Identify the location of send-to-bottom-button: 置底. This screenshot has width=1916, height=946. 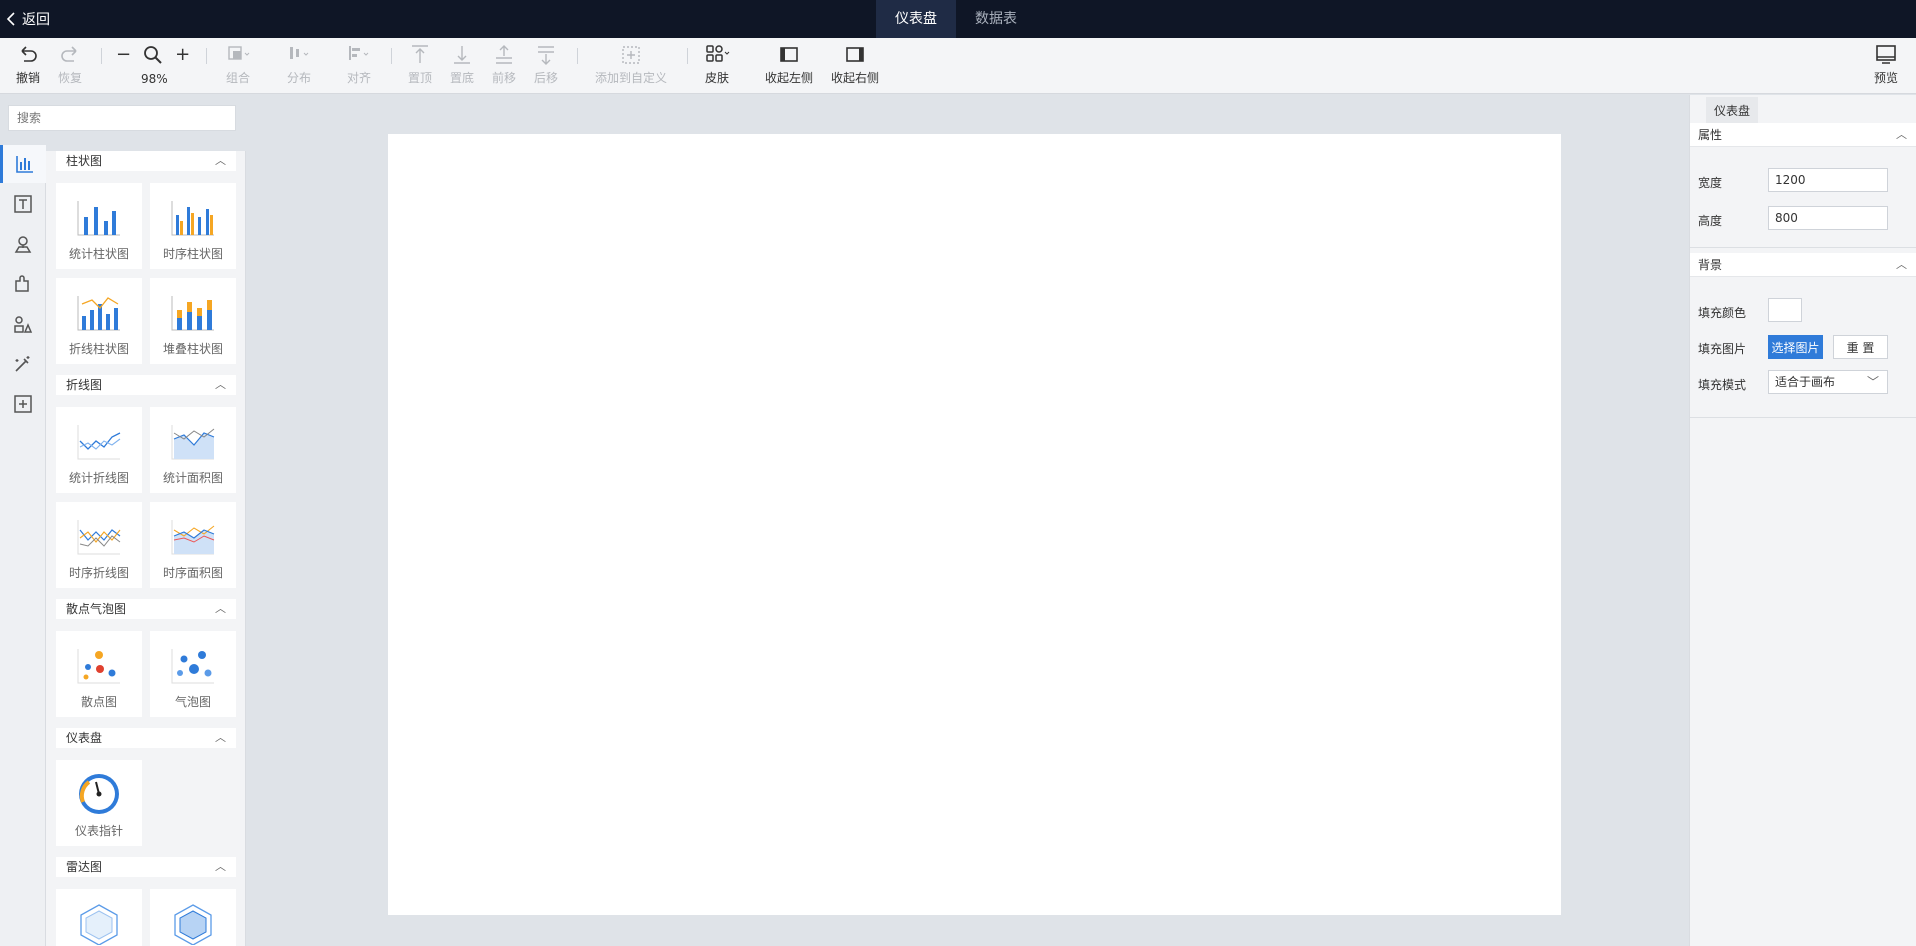
(462, 64).